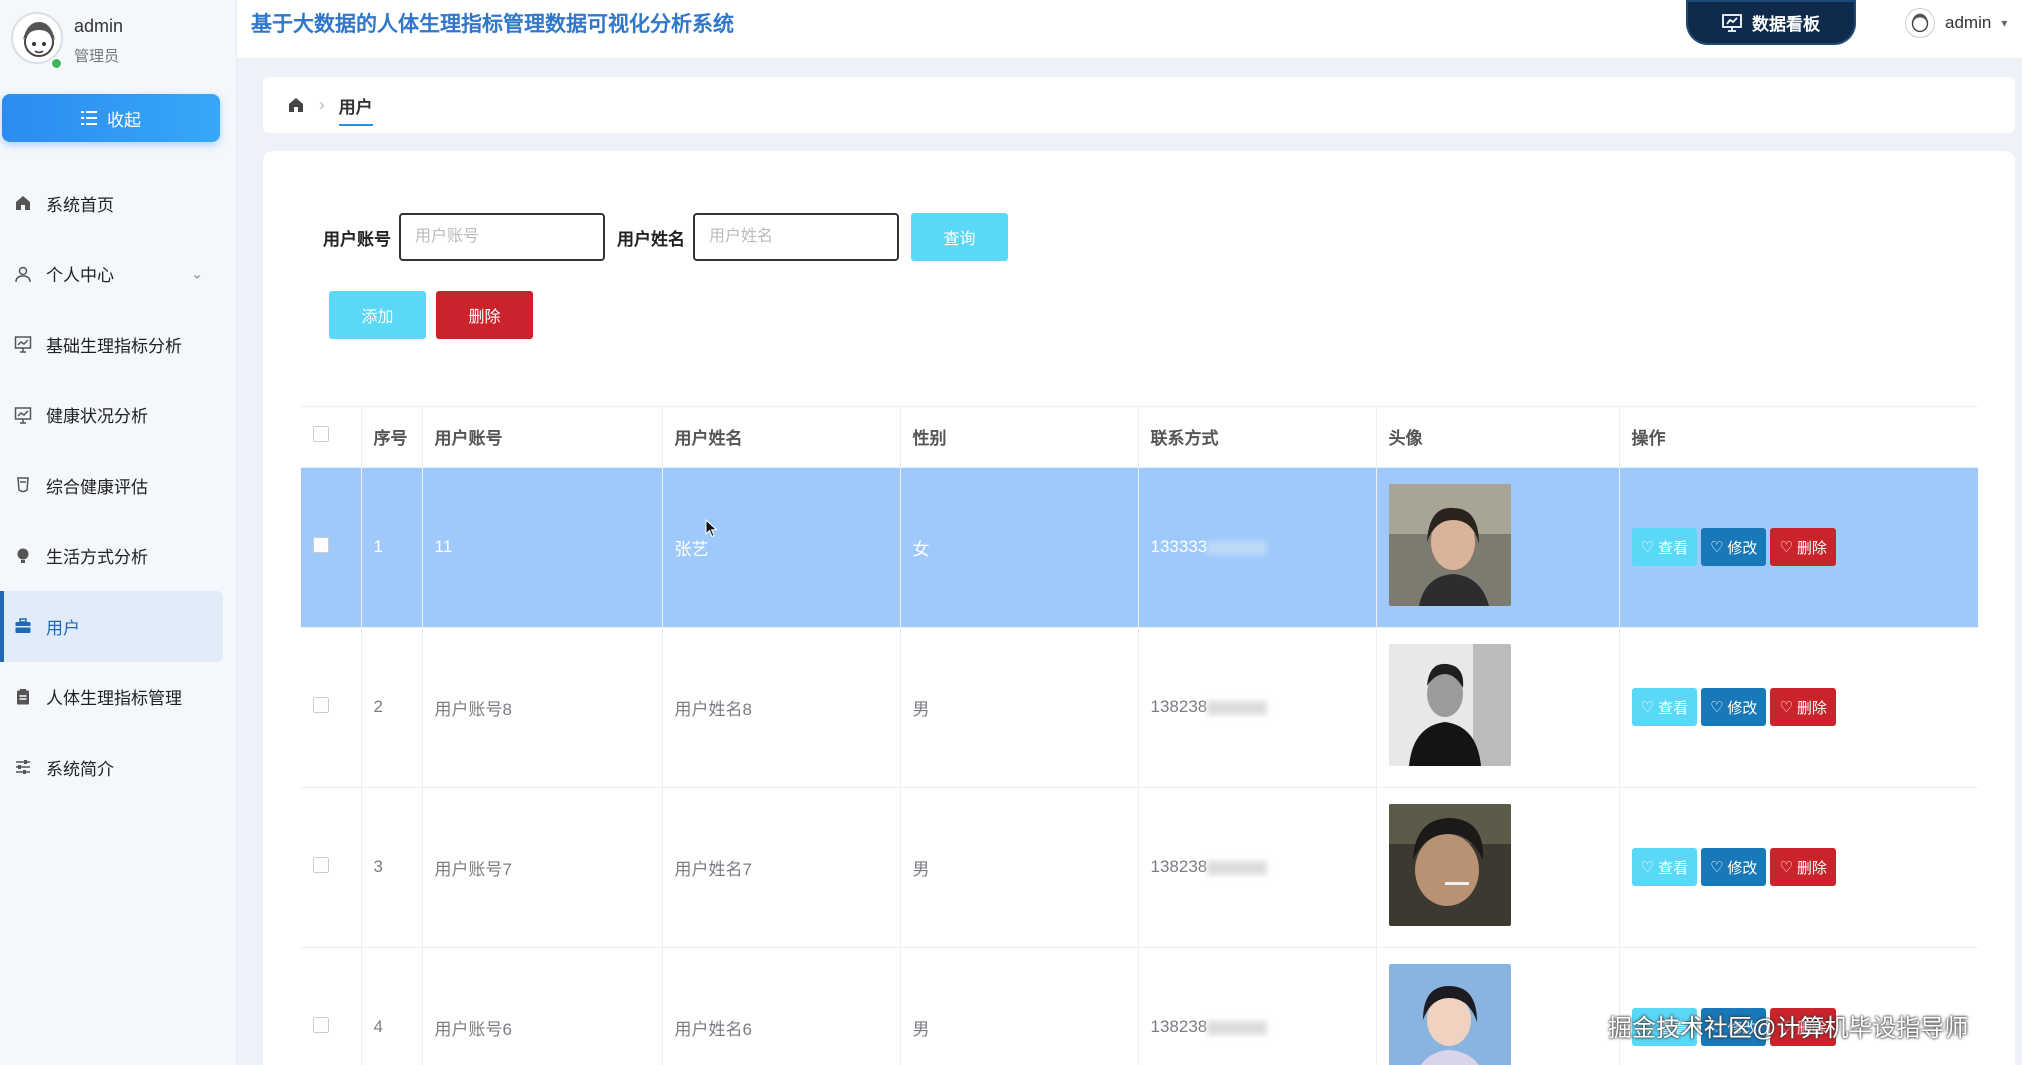 The width and height of the screenshot is (2022, 1065). What do you see at coordinates (118, 767) in the screenshot?
I see `sidebar-item-about: 系统简介` at bounding box center [118, 767].